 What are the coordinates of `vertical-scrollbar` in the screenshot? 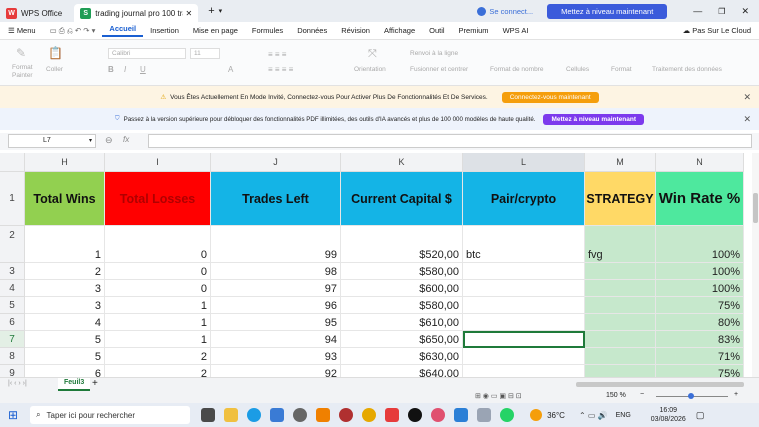 It's located at (755, 265).